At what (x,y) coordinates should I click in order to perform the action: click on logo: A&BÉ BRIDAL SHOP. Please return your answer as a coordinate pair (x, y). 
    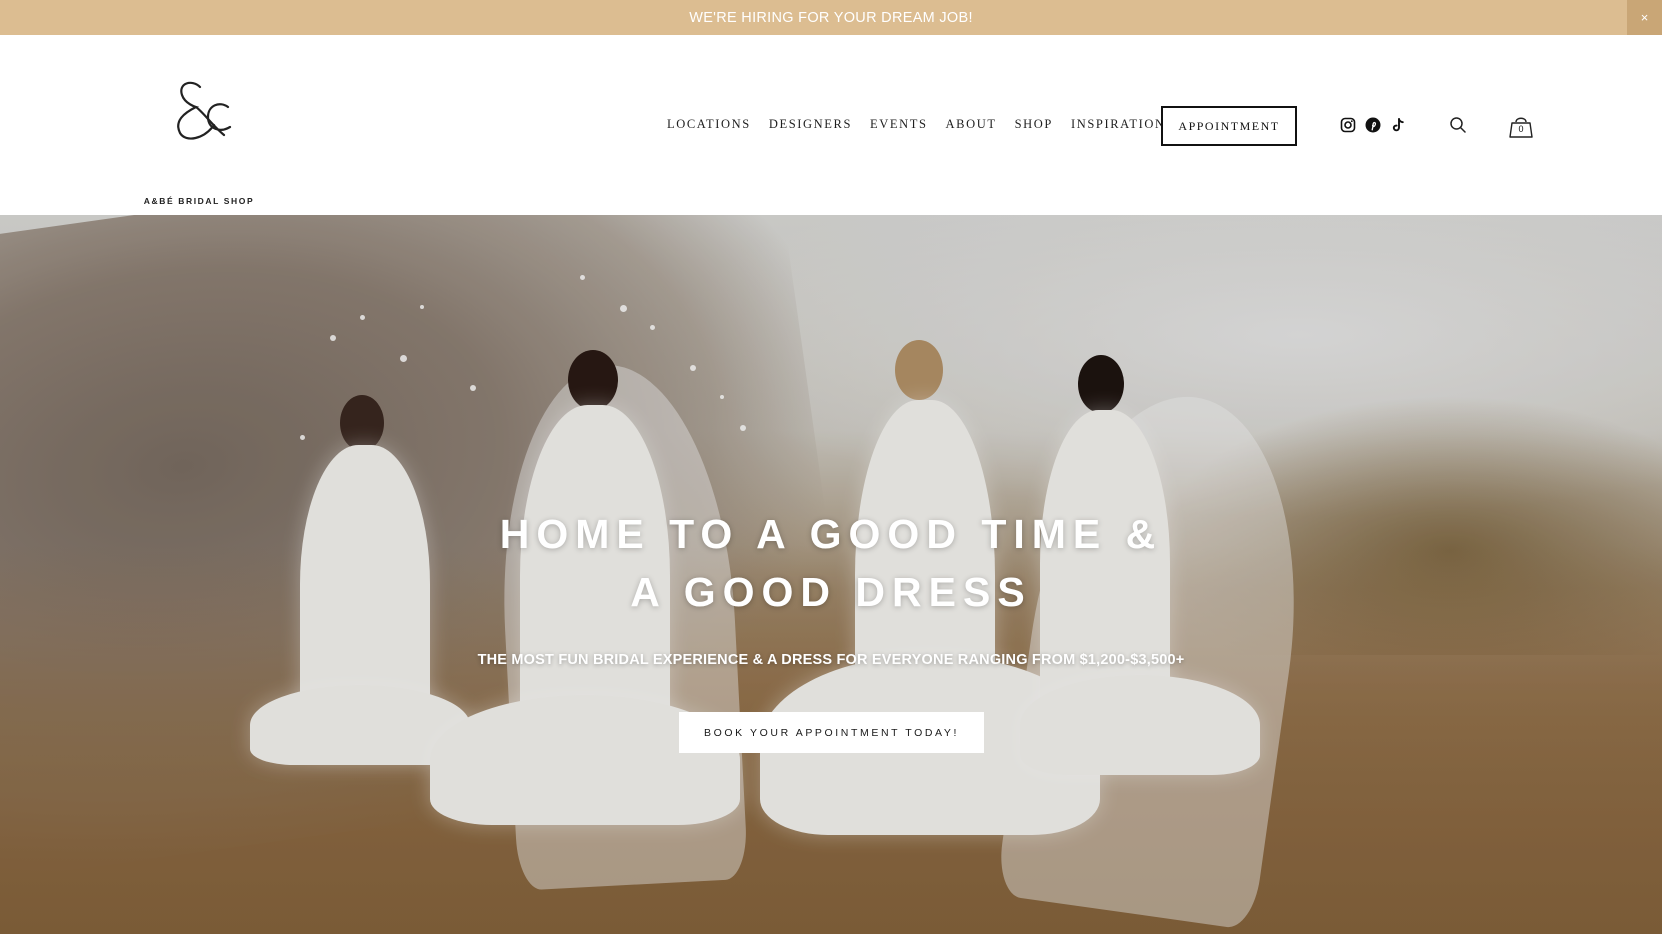
    Looking at the image, I should click on (196, 139).